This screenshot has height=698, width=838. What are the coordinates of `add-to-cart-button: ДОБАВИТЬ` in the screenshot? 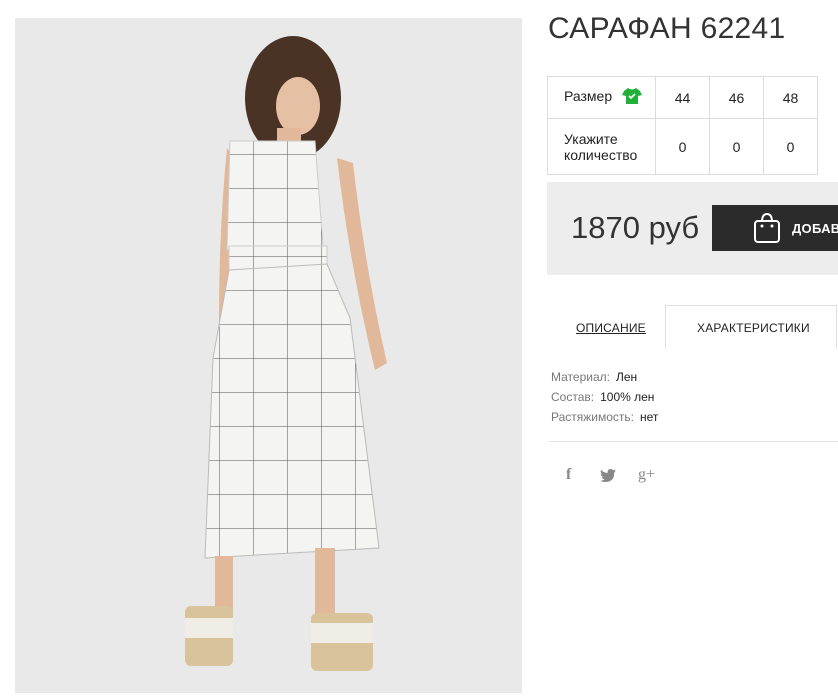 It's located at (775, 228).